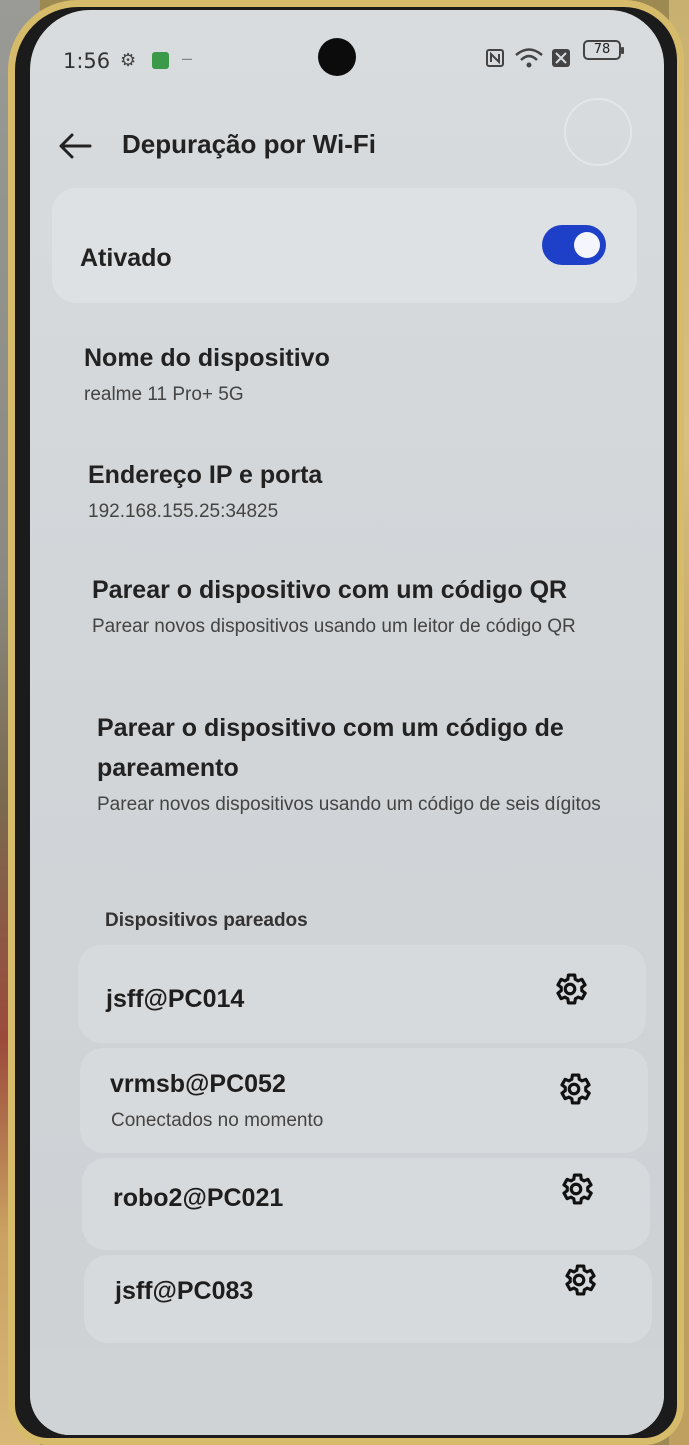 The image size is (689, 1445). Describe the element at coordinates (87, 61) in the screenshot. I see `status-time: 1:56` at that location.